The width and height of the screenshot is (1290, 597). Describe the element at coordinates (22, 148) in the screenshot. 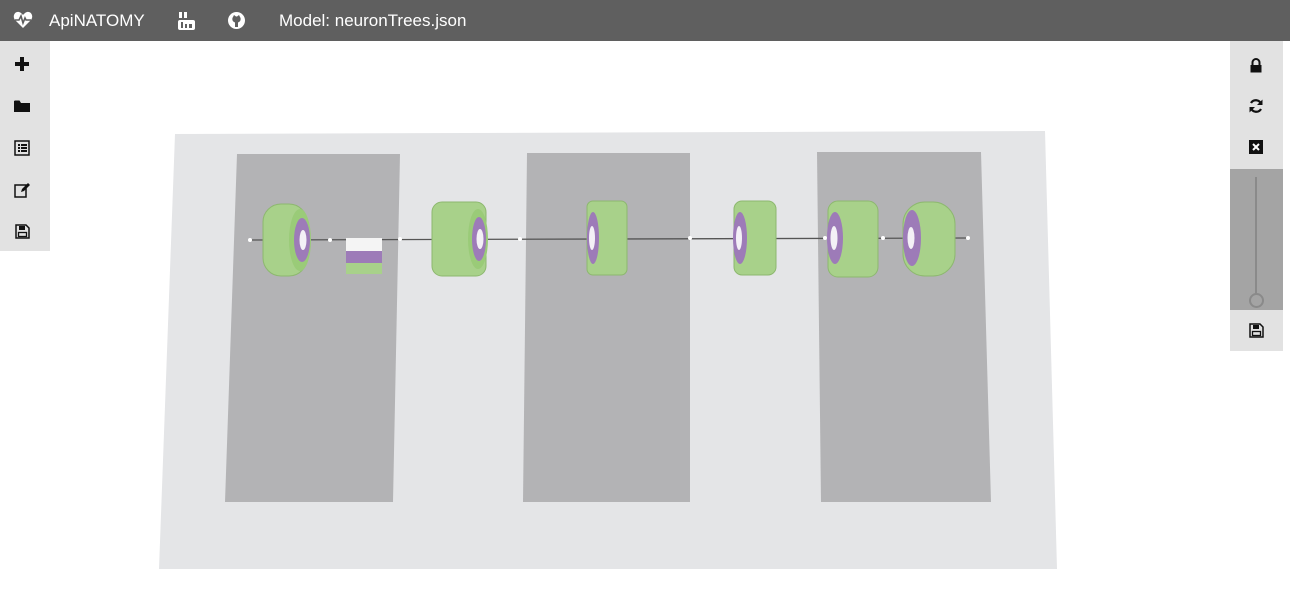

I see `list-icon` at that location.